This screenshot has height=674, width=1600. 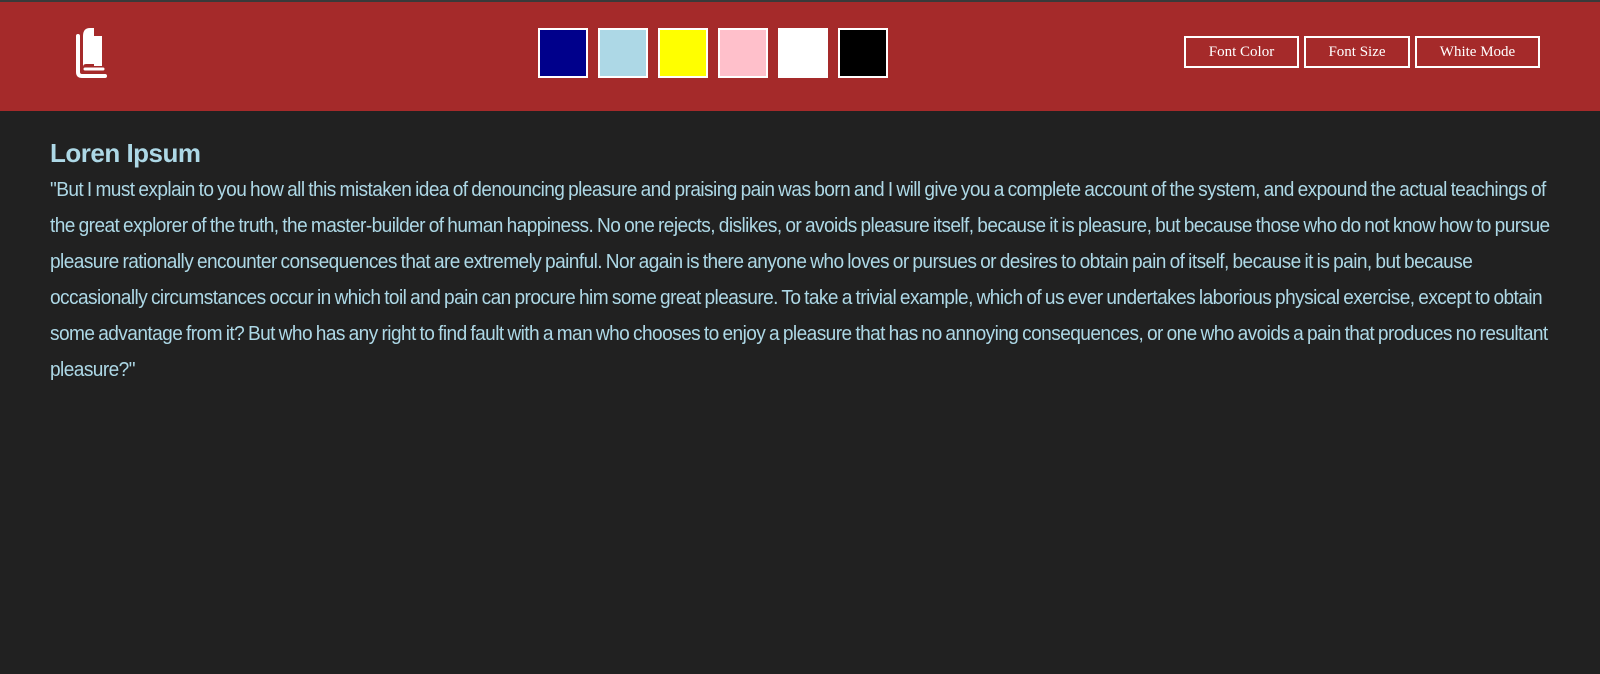 I want to click on swatch-lightblue, so click(x=623, y=53).